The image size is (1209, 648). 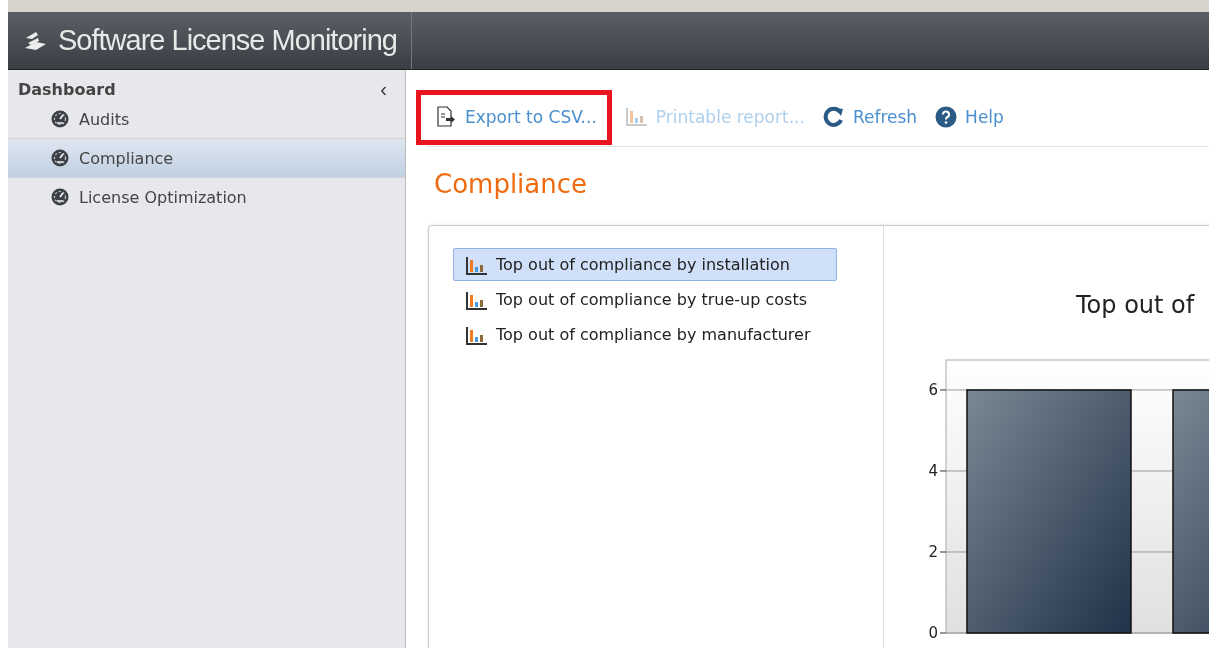 I want to click on report-item: Top out of compliance by installation, so click(x=645, y=264).